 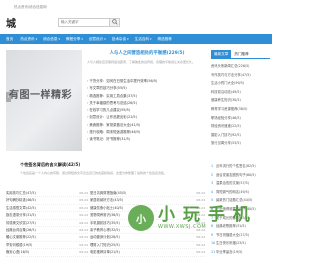 I want to click on list-item: ›美食推荐：家常菜做法大全(41/5), so click(x=147, y=125).